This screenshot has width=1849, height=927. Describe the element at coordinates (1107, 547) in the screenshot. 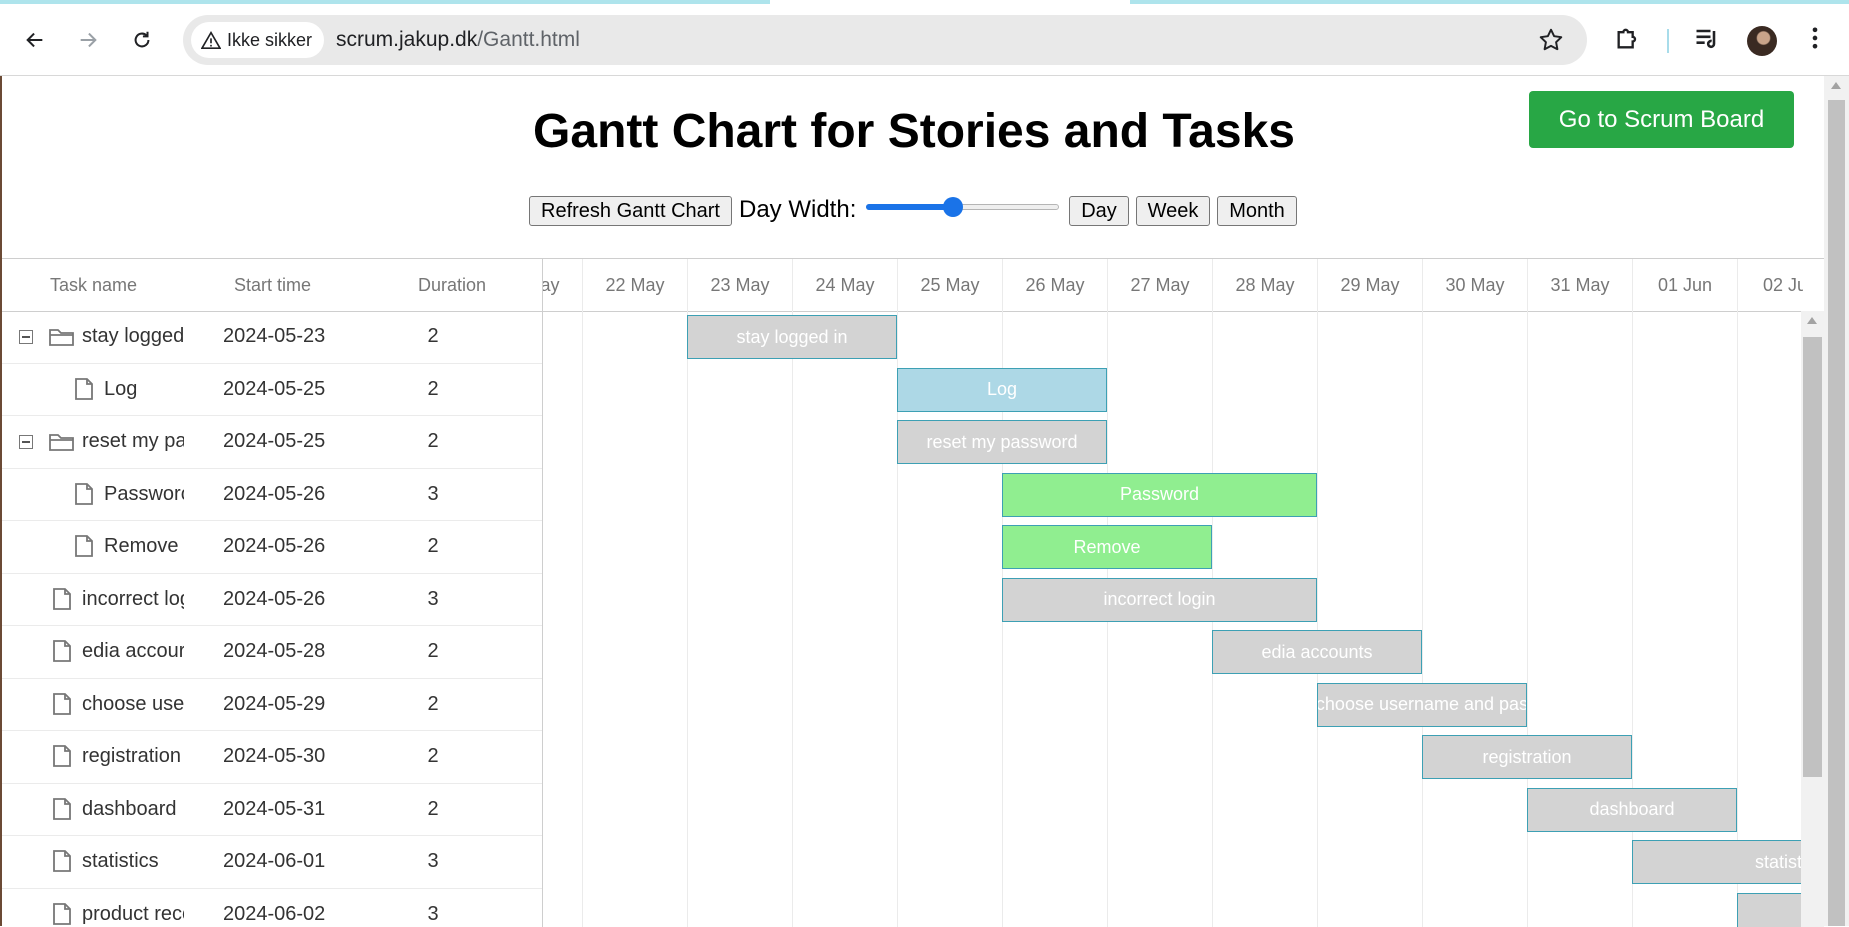

I see `gantt-bar: Remove` at that location.